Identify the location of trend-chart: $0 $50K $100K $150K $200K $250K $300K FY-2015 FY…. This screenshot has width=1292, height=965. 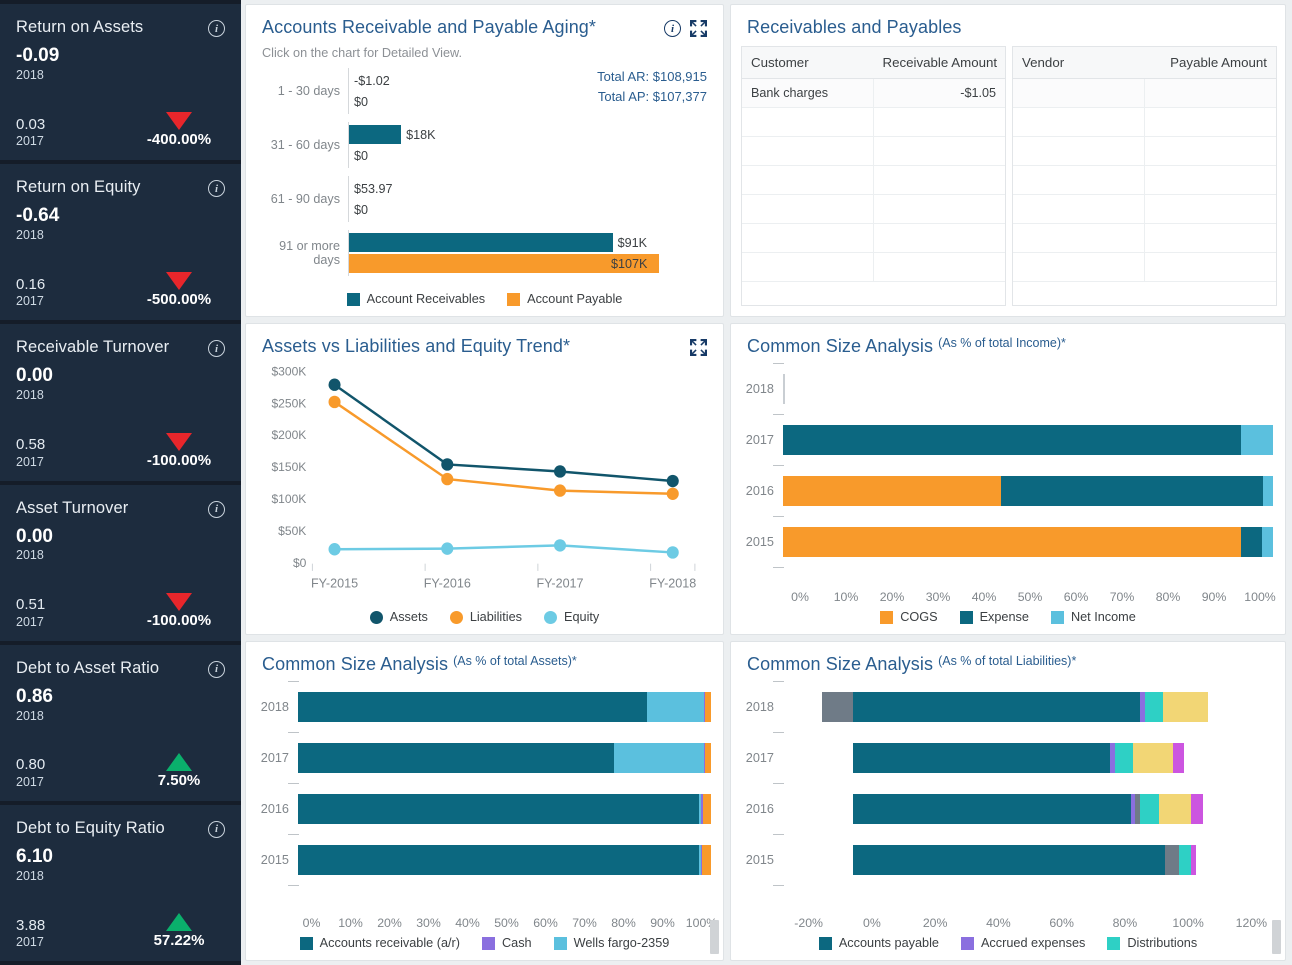
(484, 481).